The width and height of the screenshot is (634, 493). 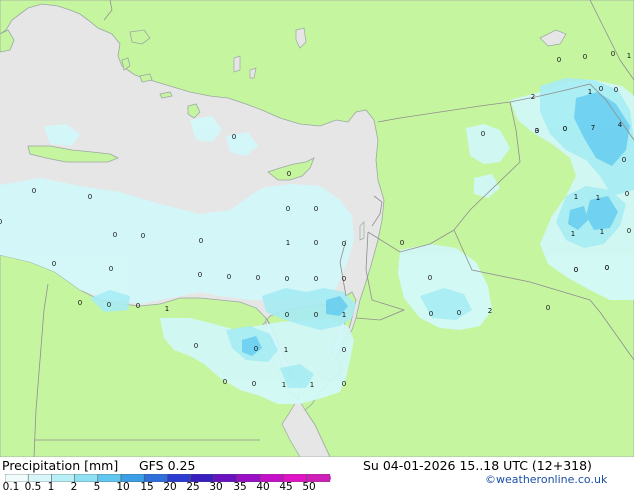 I want to click on point-value: 4, so click(x=620, y=125).